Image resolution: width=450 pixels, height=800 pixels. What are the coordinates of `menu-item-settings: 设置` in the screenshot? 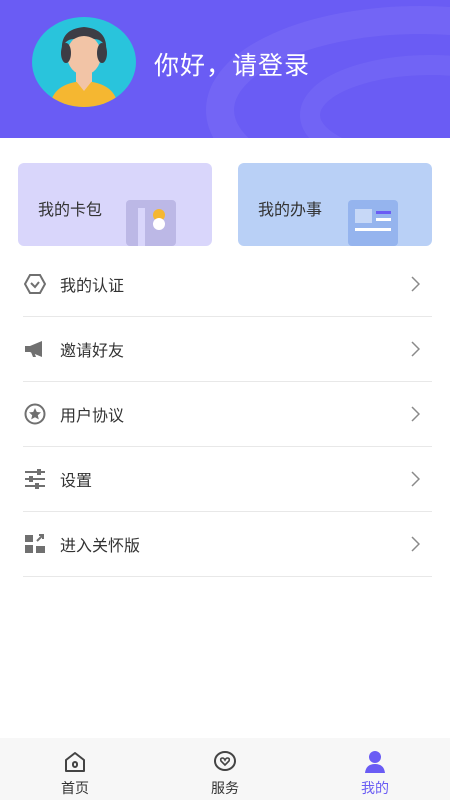 It's located at (227, 479).